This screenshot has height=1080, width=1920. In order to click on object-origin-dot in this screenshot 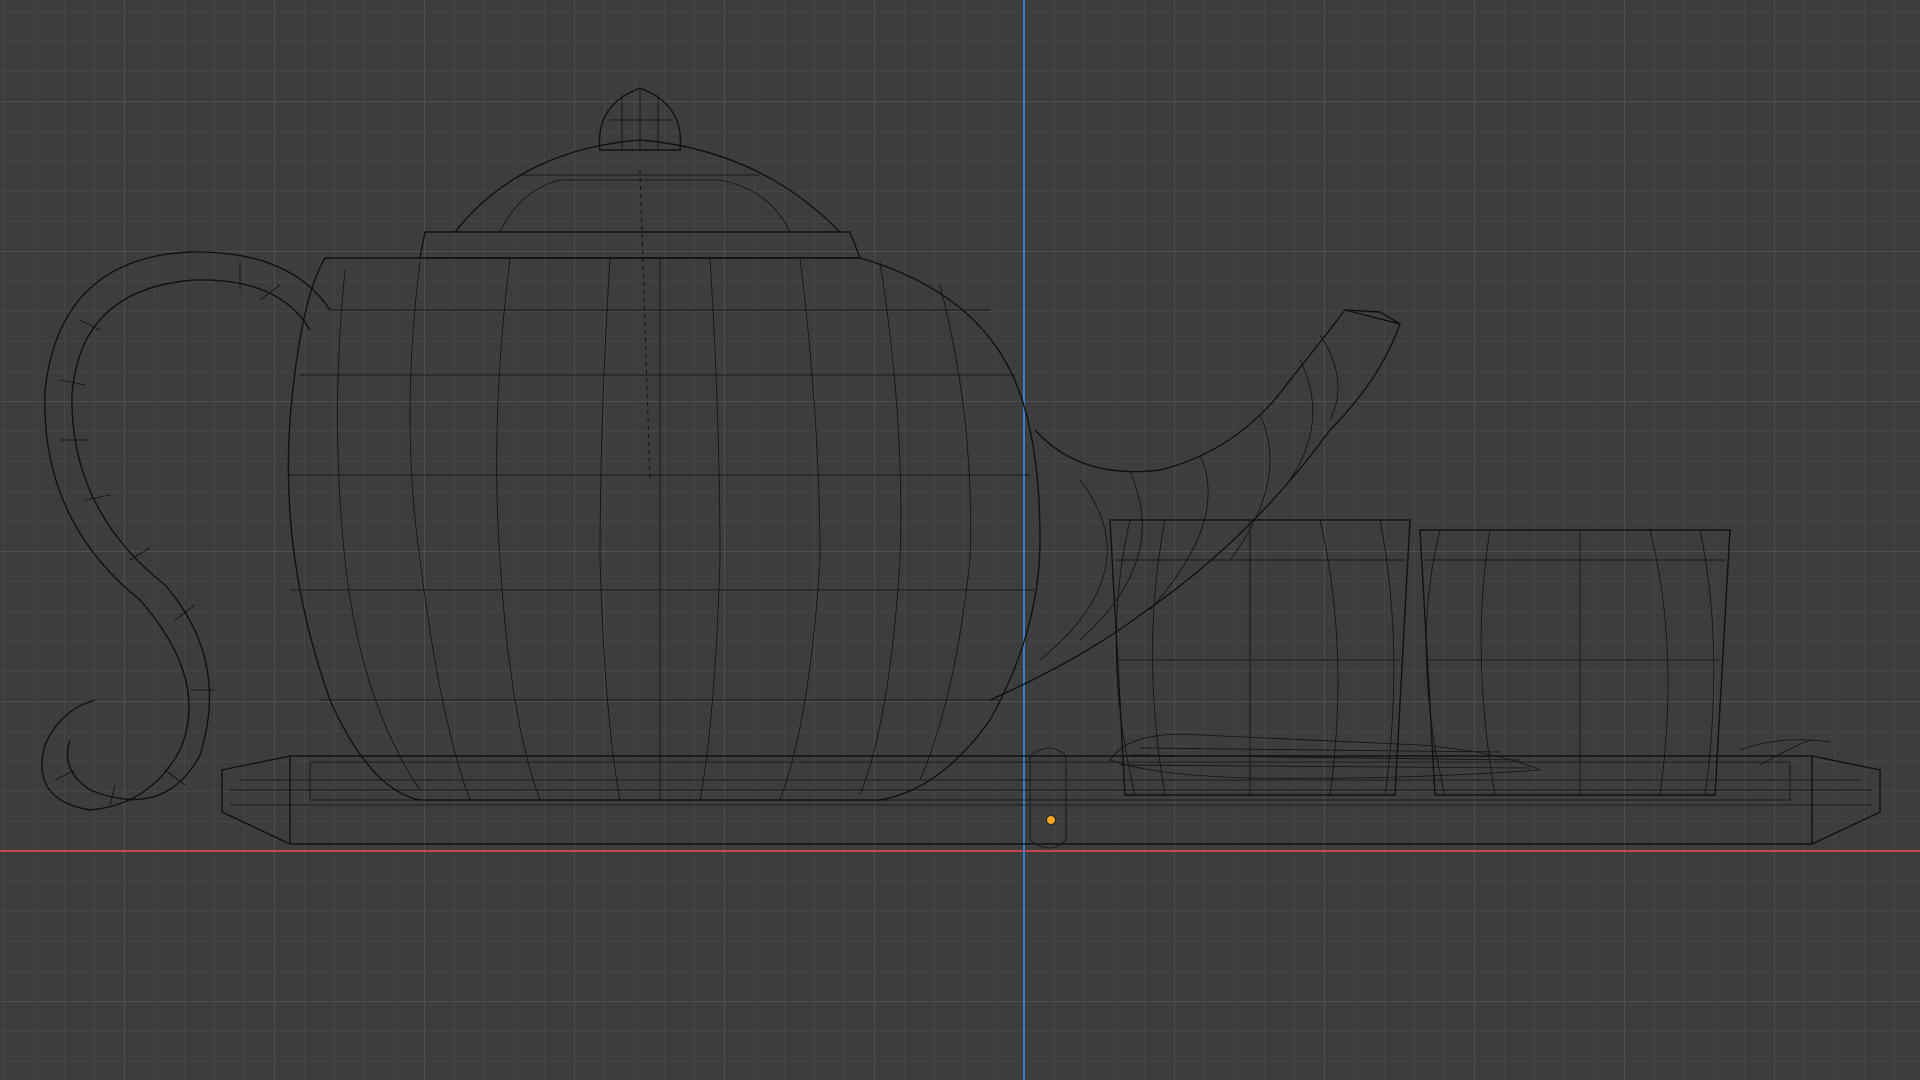, I will do `click(1051, 820)`.